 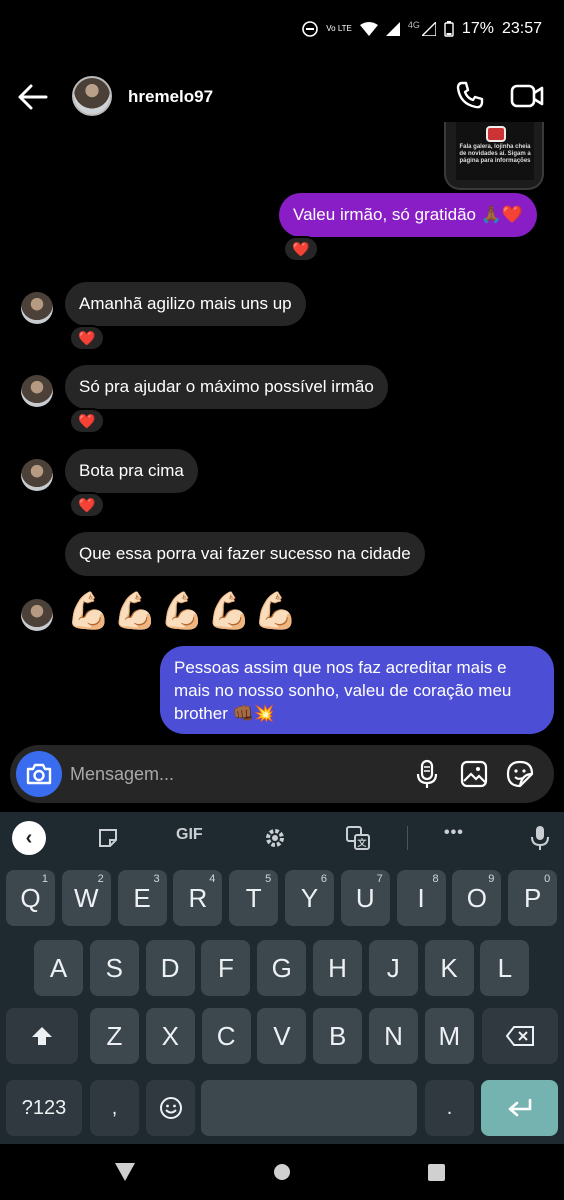 What do you see at coordinates (393, 1036) in the screenshot?
I see `key-n: N` at bounding box center [393, 1036].